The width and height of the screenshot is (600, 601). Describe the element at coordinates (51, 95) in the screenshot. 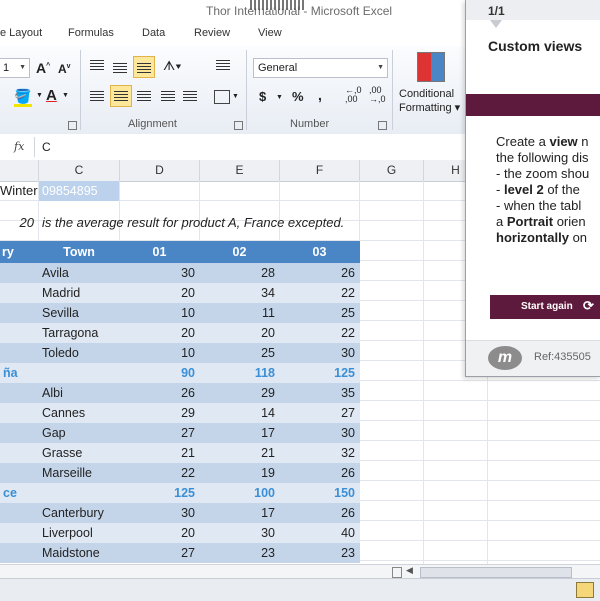

I see `font-color-icon: A` at that location.